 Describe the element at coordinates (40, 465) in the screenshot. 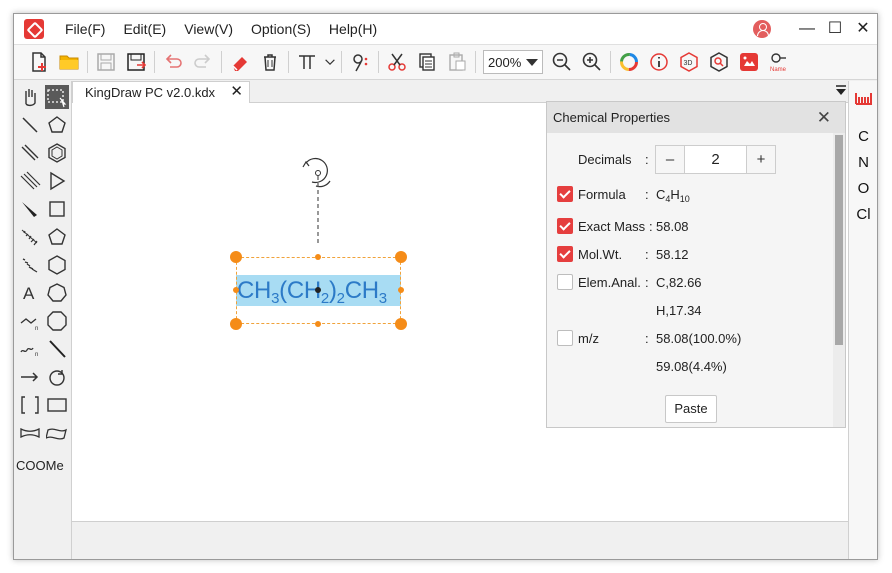

I see `coome-label: COOMe` at that location.